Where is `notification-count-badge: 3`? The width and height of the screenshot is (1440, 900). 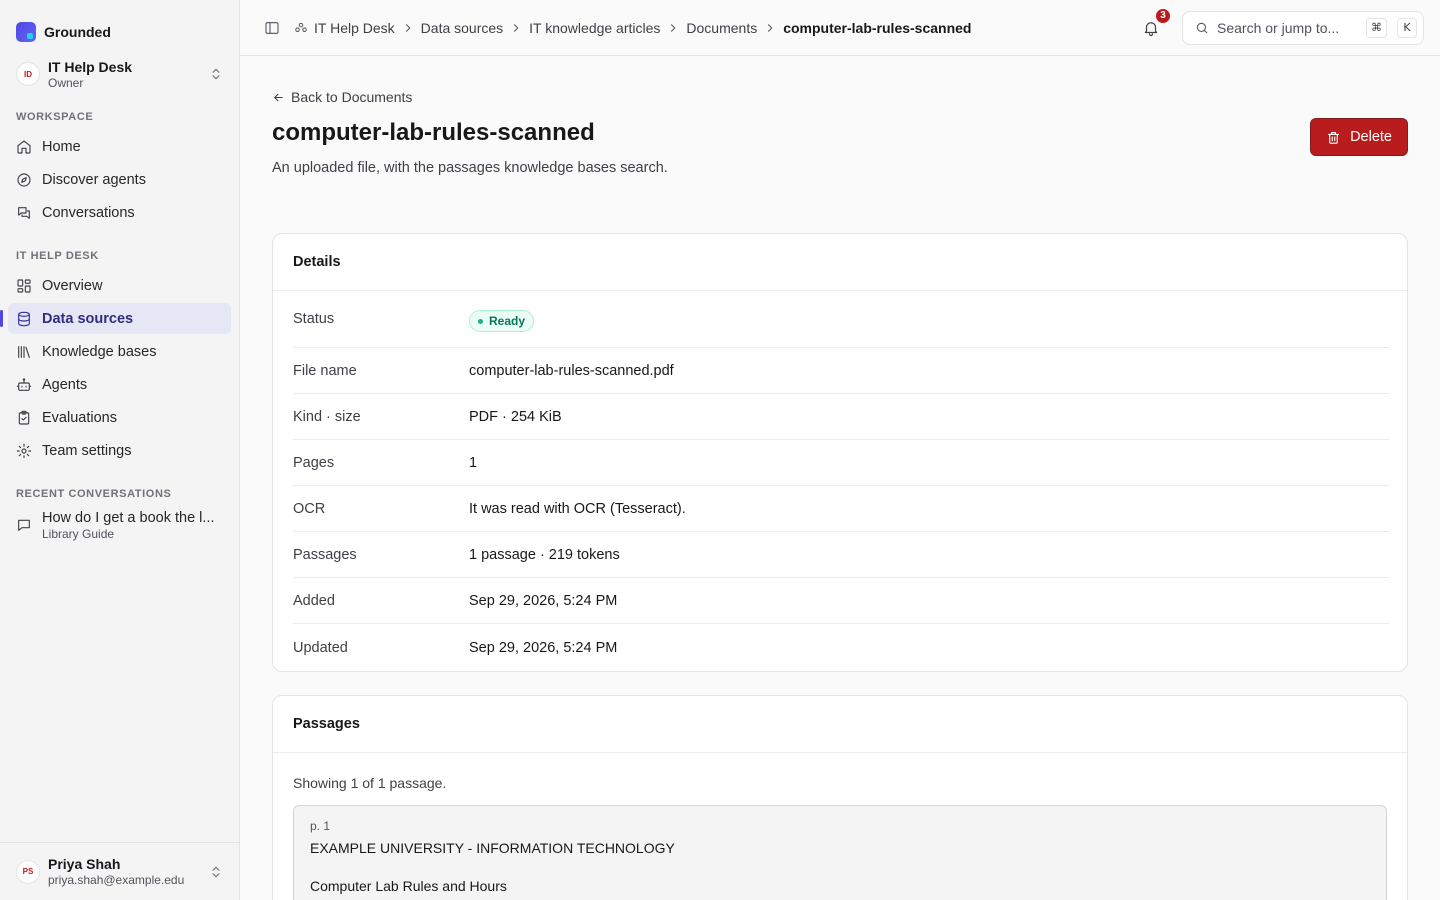
notification-count-badge: 3 is located at coordinates (1163, 15).